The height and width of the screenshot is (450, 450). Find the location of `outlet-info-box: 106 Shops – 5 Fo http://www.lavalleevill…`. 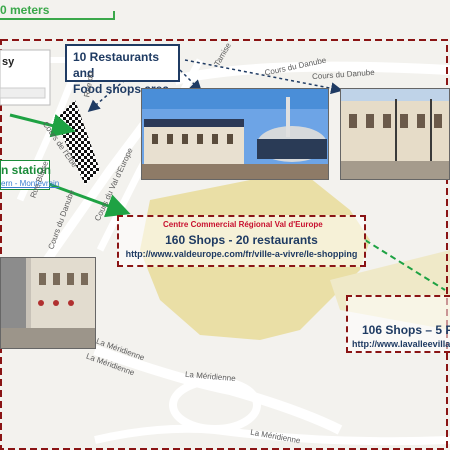

outlet-info-box: 106 Shops – 5 Fo http://www.lavalleevill… is located at coordinates (398, 324).